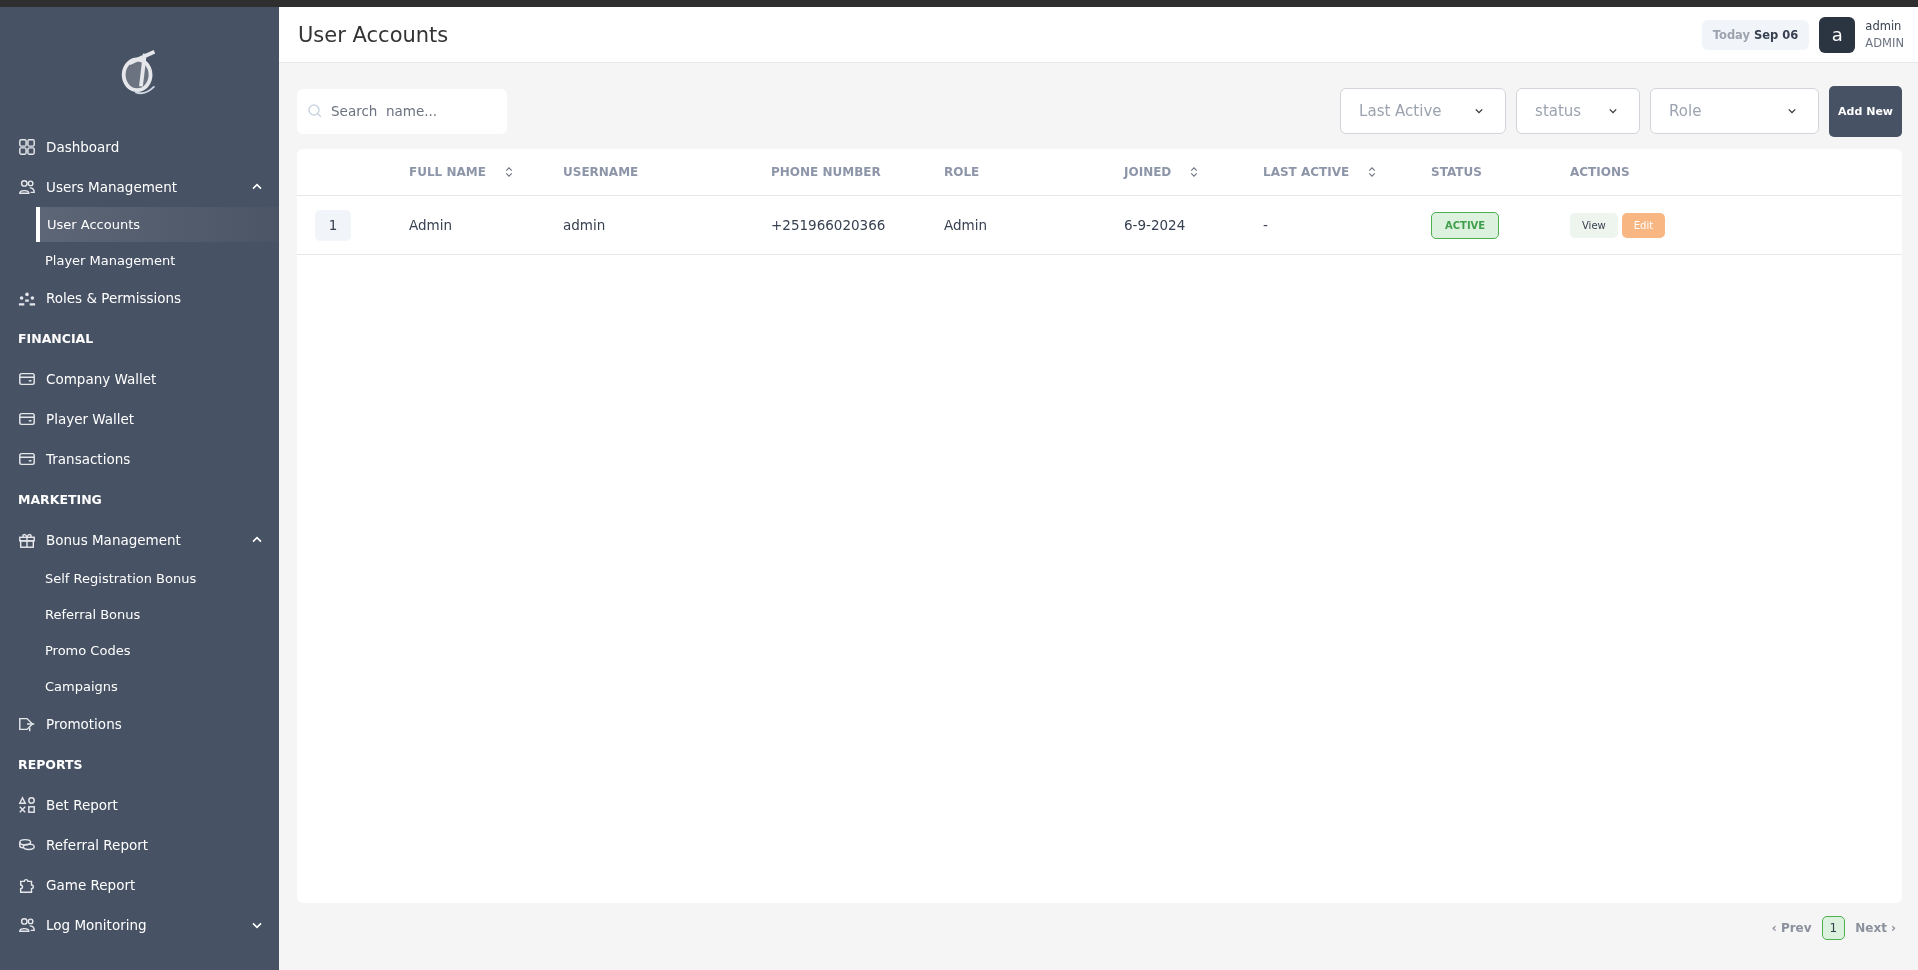  Describe the element at coordinates (157, 686) in the screenshot. I see `submenu-item: Campaigns` at that location.